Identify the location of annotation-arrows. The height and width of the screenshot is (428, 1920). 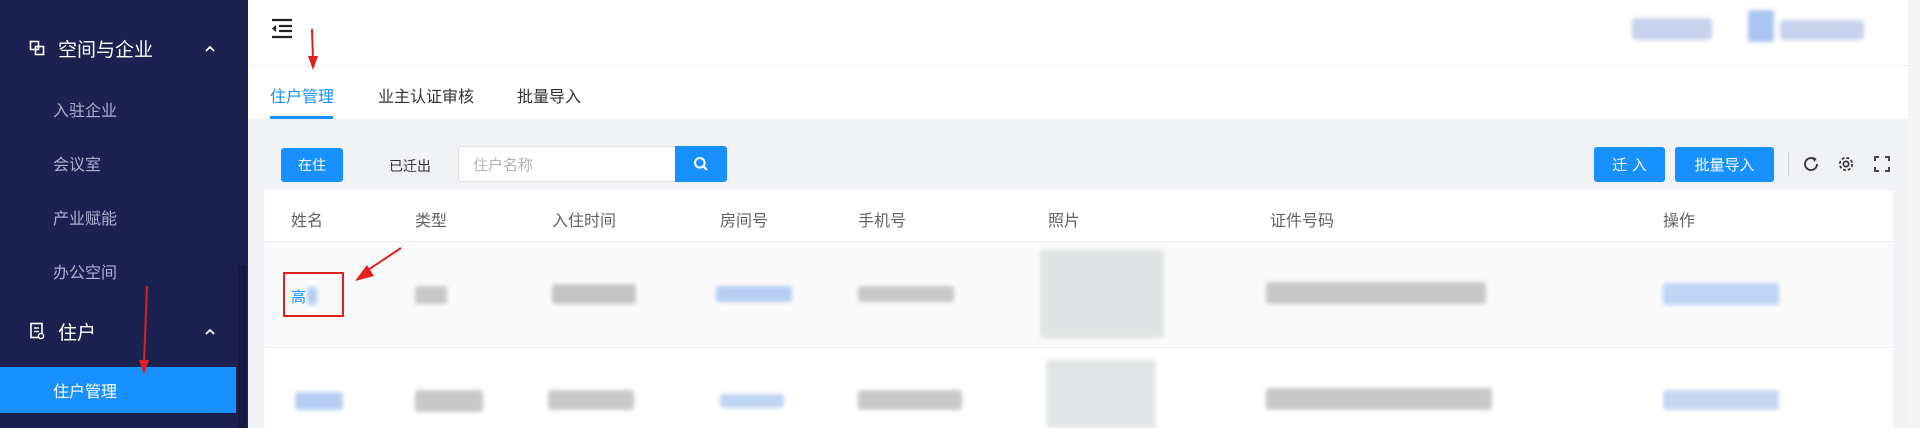
(270, 201).